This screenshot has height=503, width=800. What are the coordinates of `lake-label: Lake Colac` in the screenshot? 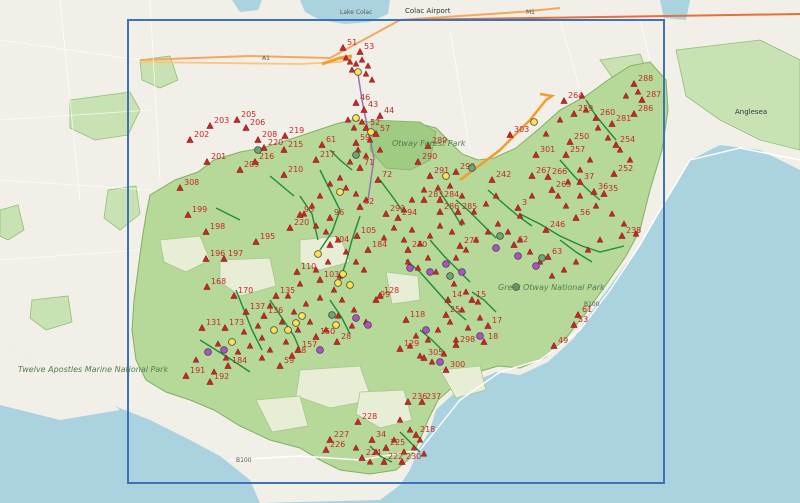 It's located at (356, 12).